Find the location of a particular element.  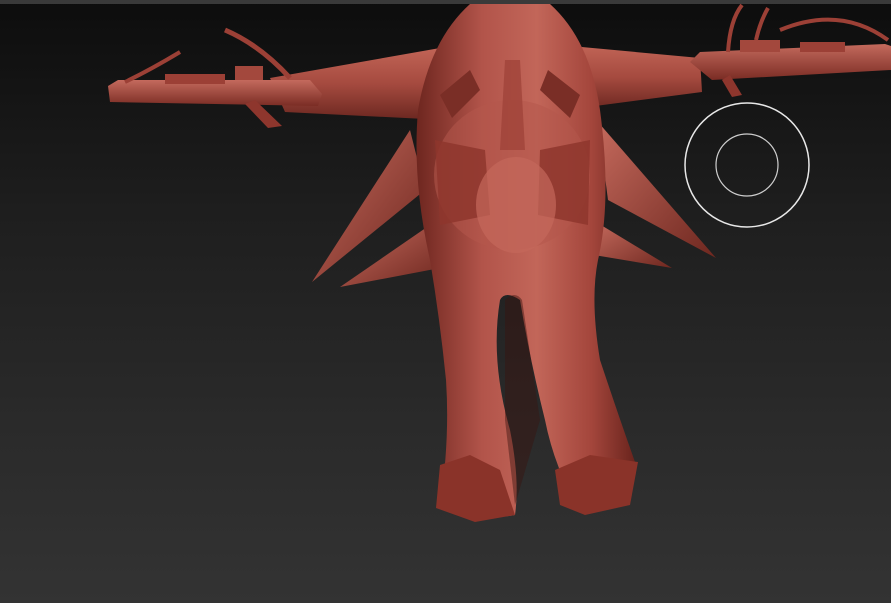

right-rifle is located at coordinates (790, 50).